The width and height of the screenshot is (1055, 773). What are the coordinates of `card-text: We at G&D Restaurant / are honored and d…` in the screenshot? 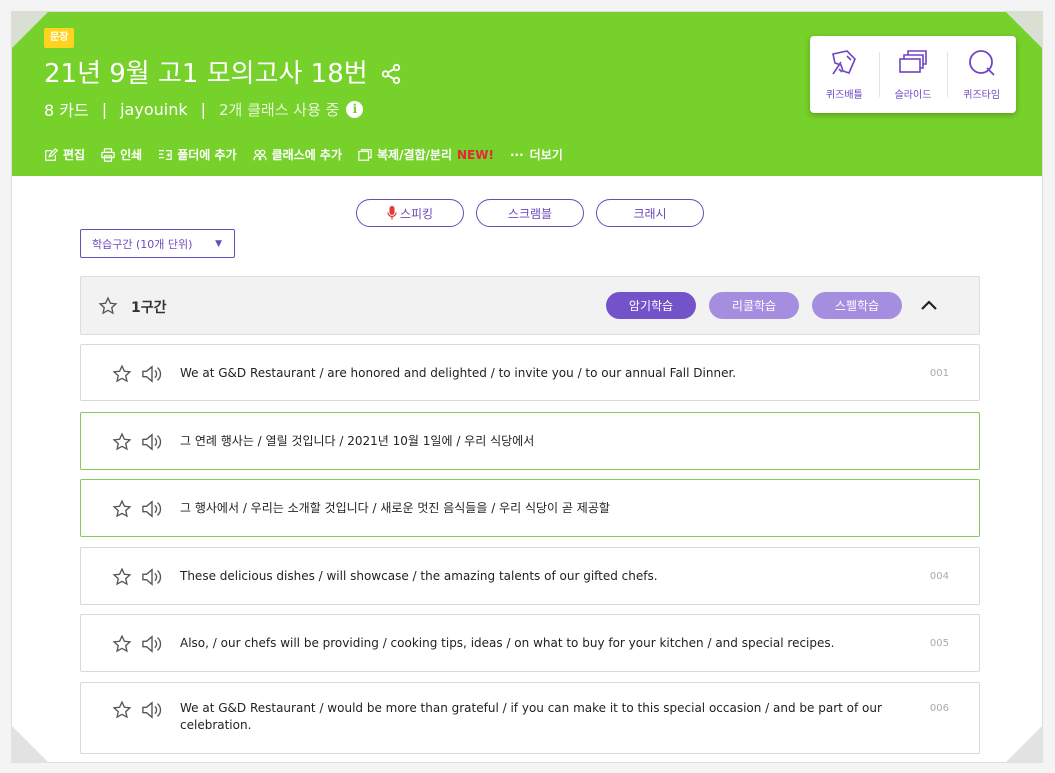 It's located at (458, 373).